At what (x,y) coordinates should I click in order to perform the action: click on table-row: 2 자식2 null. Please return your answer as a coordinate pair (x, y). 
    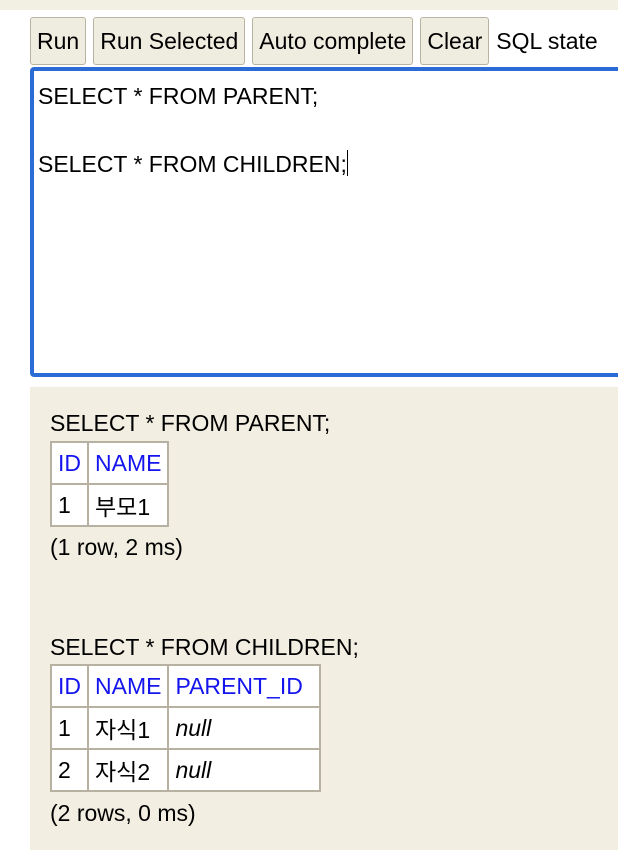
    Looking at the image, I should click on (186, 770).